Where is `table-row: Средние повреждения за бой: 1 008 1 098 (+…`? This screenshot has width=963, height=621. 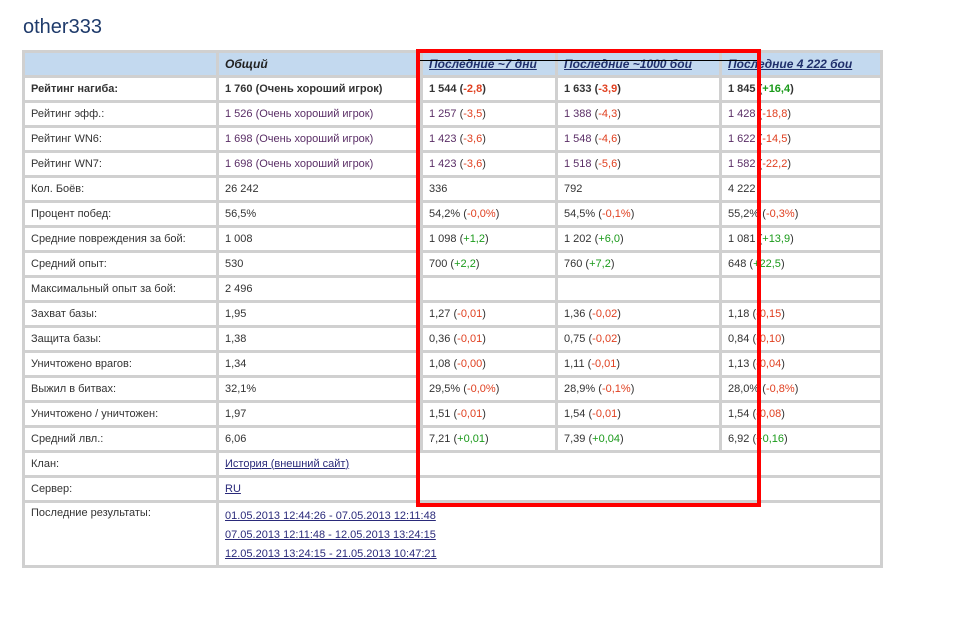 table-row: Средние повреждения за бой: 1 008 1 098 (+… is located at coordinates (452, 239).